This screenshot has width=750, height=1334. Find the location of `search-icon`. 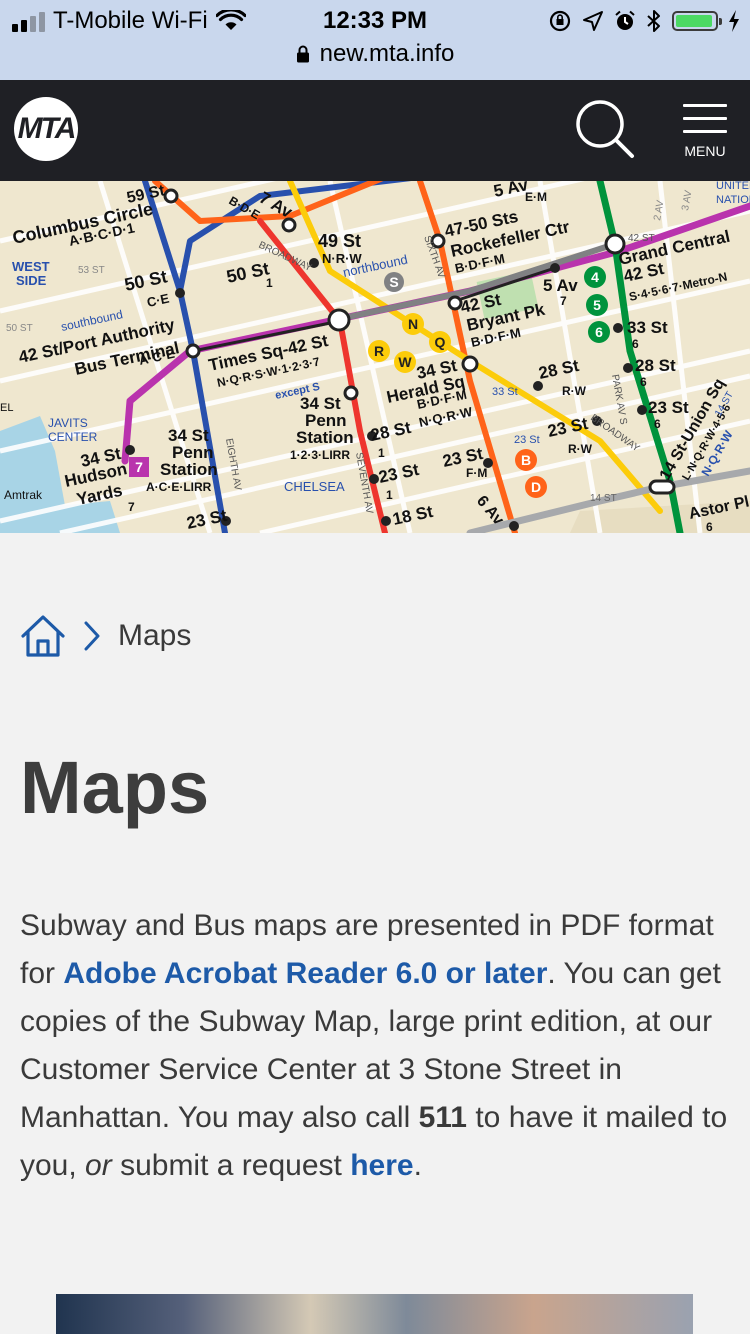

search-icon is located at coordinates (605, 129).